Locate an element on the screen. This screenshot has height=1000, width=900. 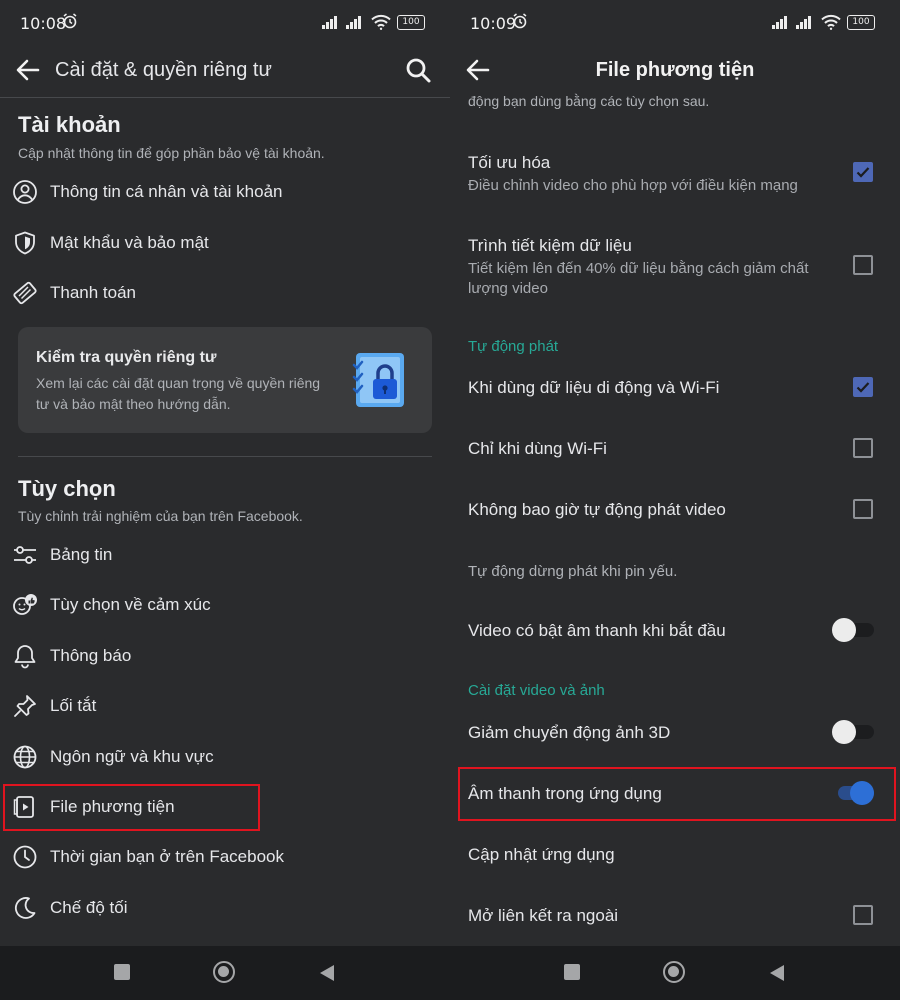
app-bar: File phương tiện is located at coordinates (675, 70).